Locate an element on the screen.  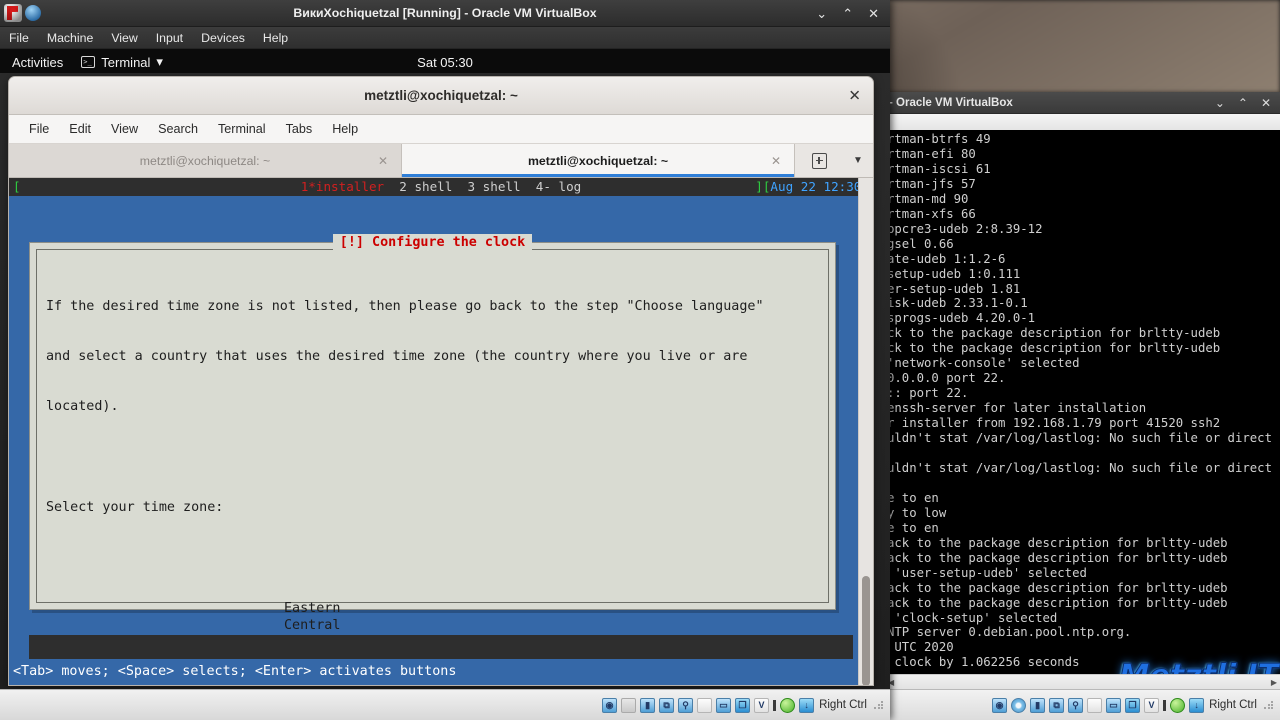
vm-window-controls: ⌄ ⌃ ✕ is located at coordinates (853, 13).